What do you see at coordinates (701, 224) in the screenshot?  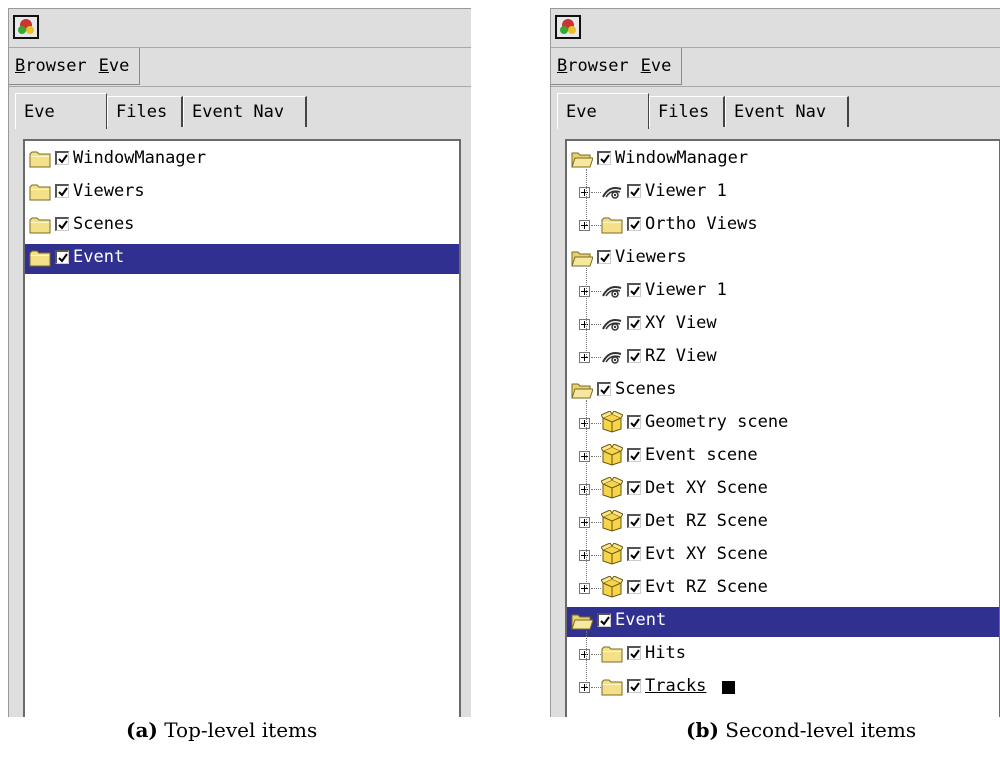 I see `tree-item-label: Ortho Views` at bounding box center [701, 224].